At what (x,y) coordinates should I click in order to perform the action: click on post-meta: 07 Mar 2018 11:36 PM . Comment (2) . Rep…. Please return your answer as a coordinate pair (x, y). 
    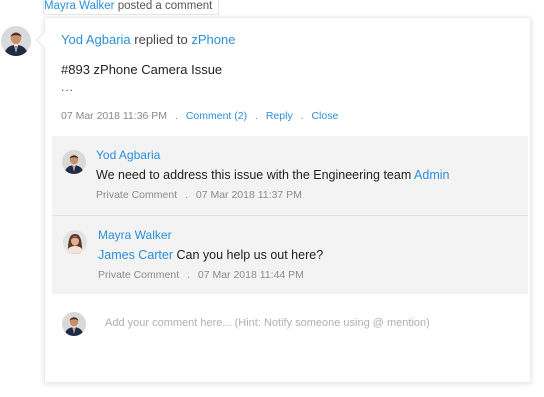
    Looking at the image, I should click on (199, 116).